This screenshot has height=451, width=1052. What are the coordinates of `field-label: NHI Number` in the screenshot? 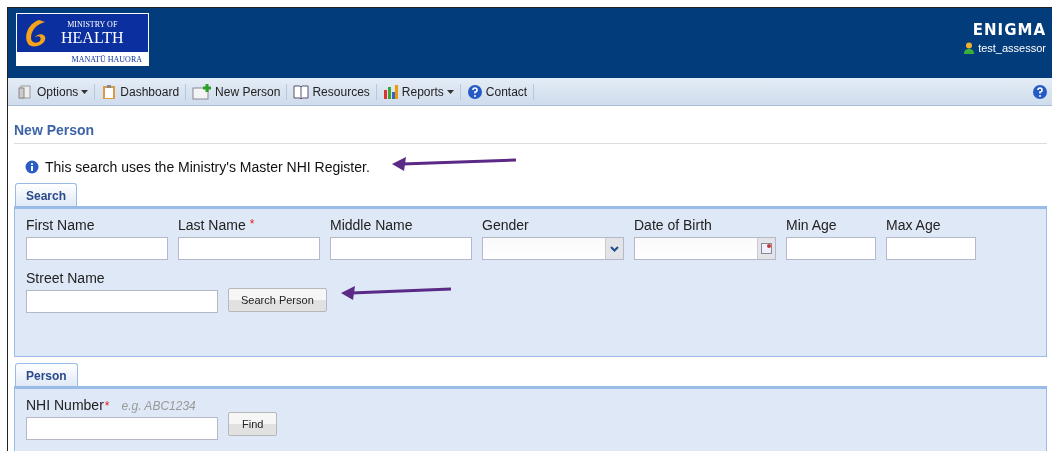 It's located at (65, 405).